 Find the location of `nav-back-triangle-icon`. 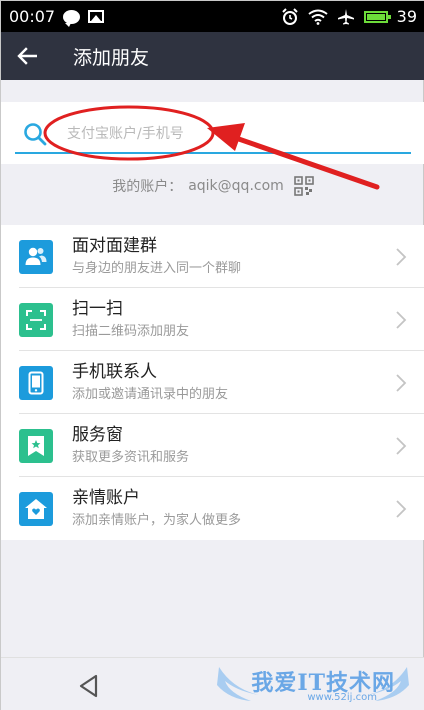

nav-back-triangle-icon is located at coordinates (89, 686).